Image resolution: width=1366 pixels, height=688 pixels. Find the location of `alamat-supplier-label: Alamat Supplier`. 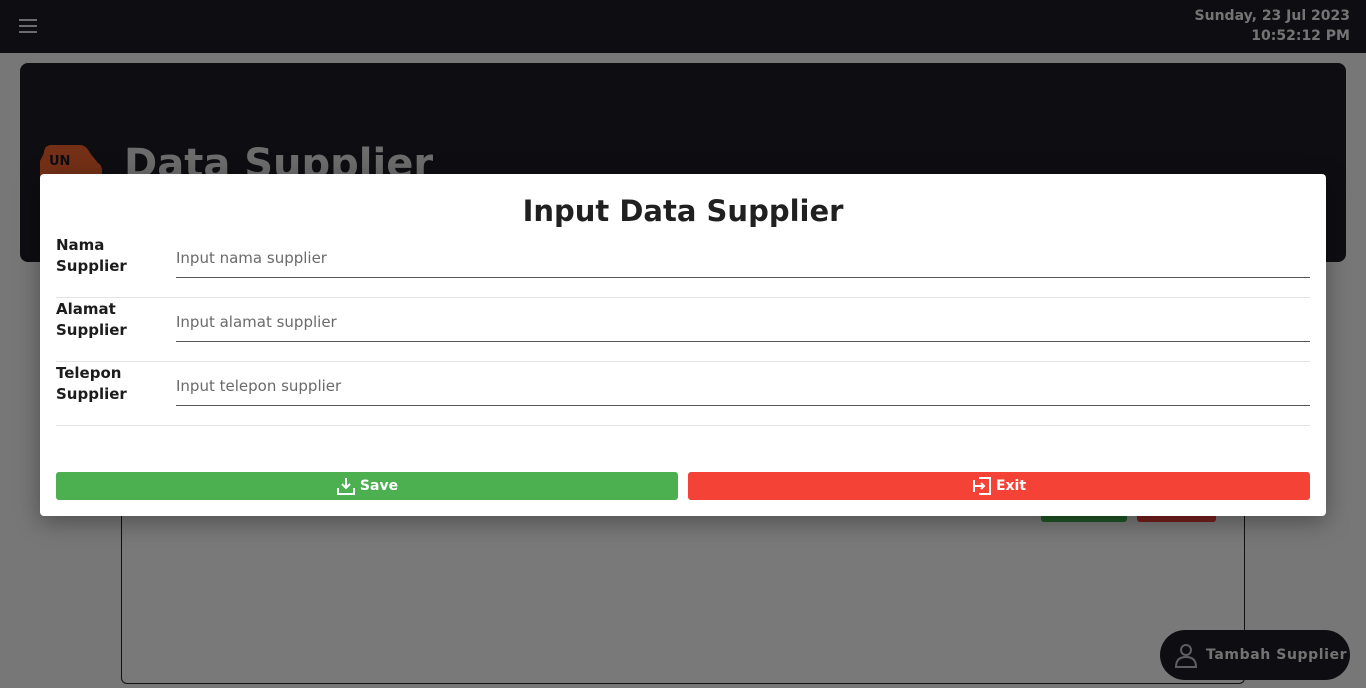

alamat-supplier-label: Alamat Supplier is located at coordinates (91, 319).